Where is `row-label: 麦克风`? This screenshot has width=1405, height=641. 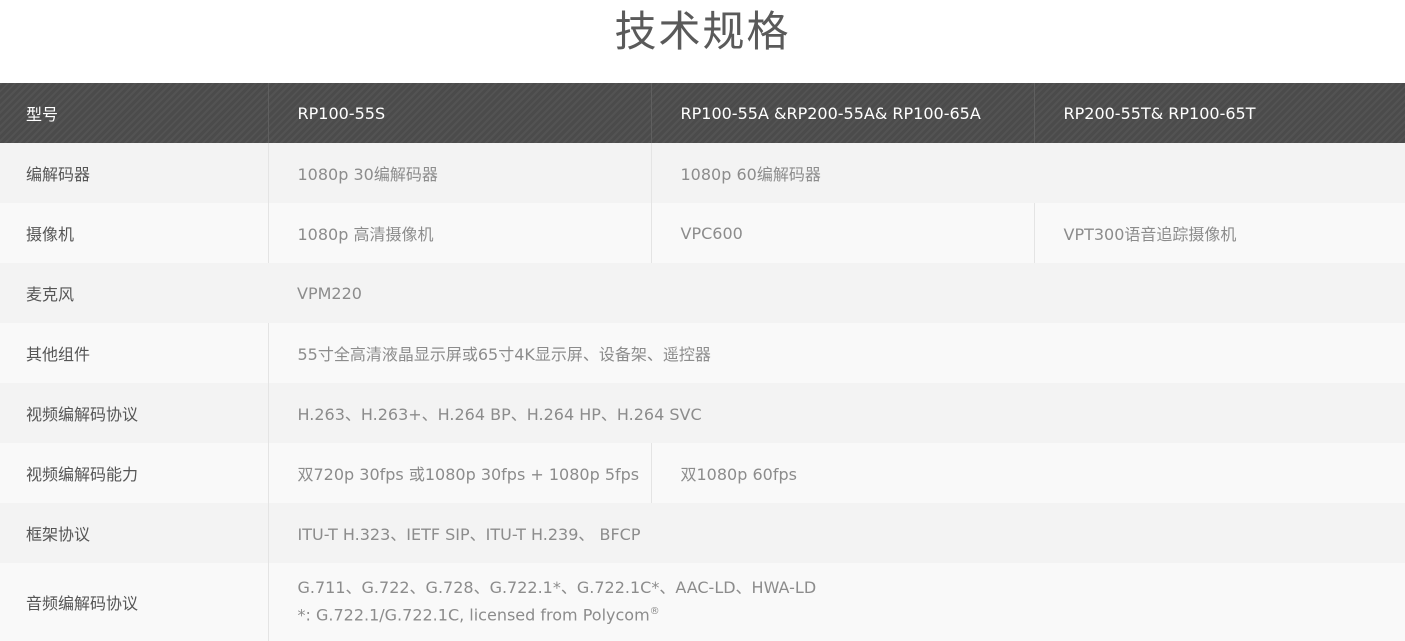 row-label: 麦克风 is located at coordinates (50, 294).